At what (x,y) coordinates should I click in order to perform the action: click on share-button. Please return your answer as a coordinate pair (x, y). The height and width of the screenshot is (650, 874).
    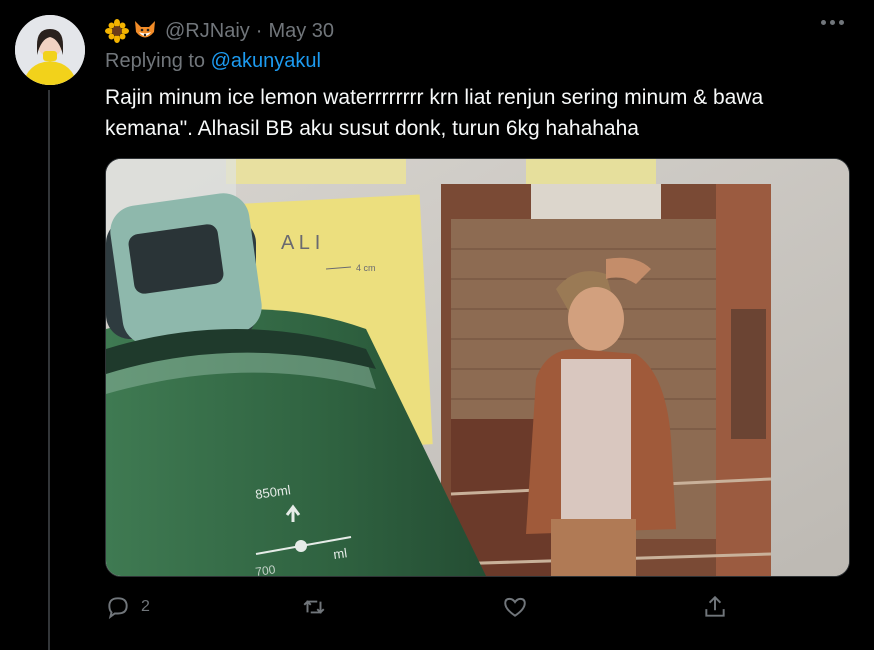
    Looking at the image, I should click on (715, 607).